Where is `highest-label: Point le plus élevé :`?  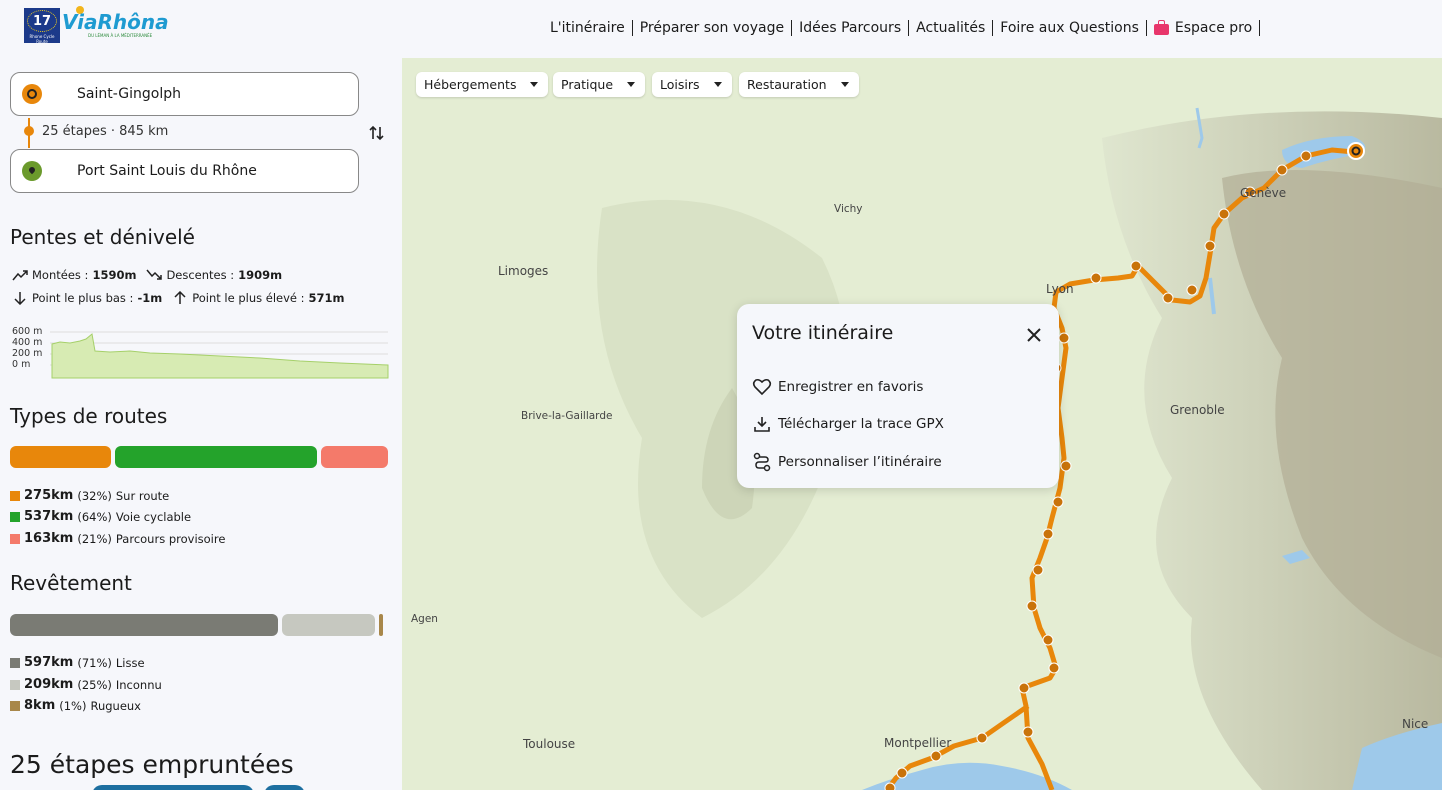 highest-label: Point le plus élevé : is located at coordinates (248, 298).